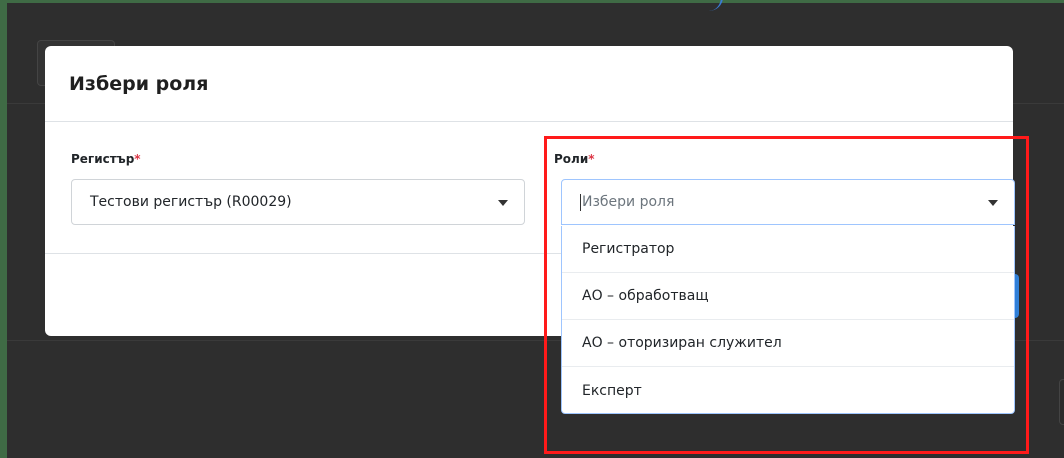 The height and width of the screenshot is (458, 1064). What do you see at coordinates (710, 5) in the screenshot?
I see `background-accent` at bounding box center [710, 5].